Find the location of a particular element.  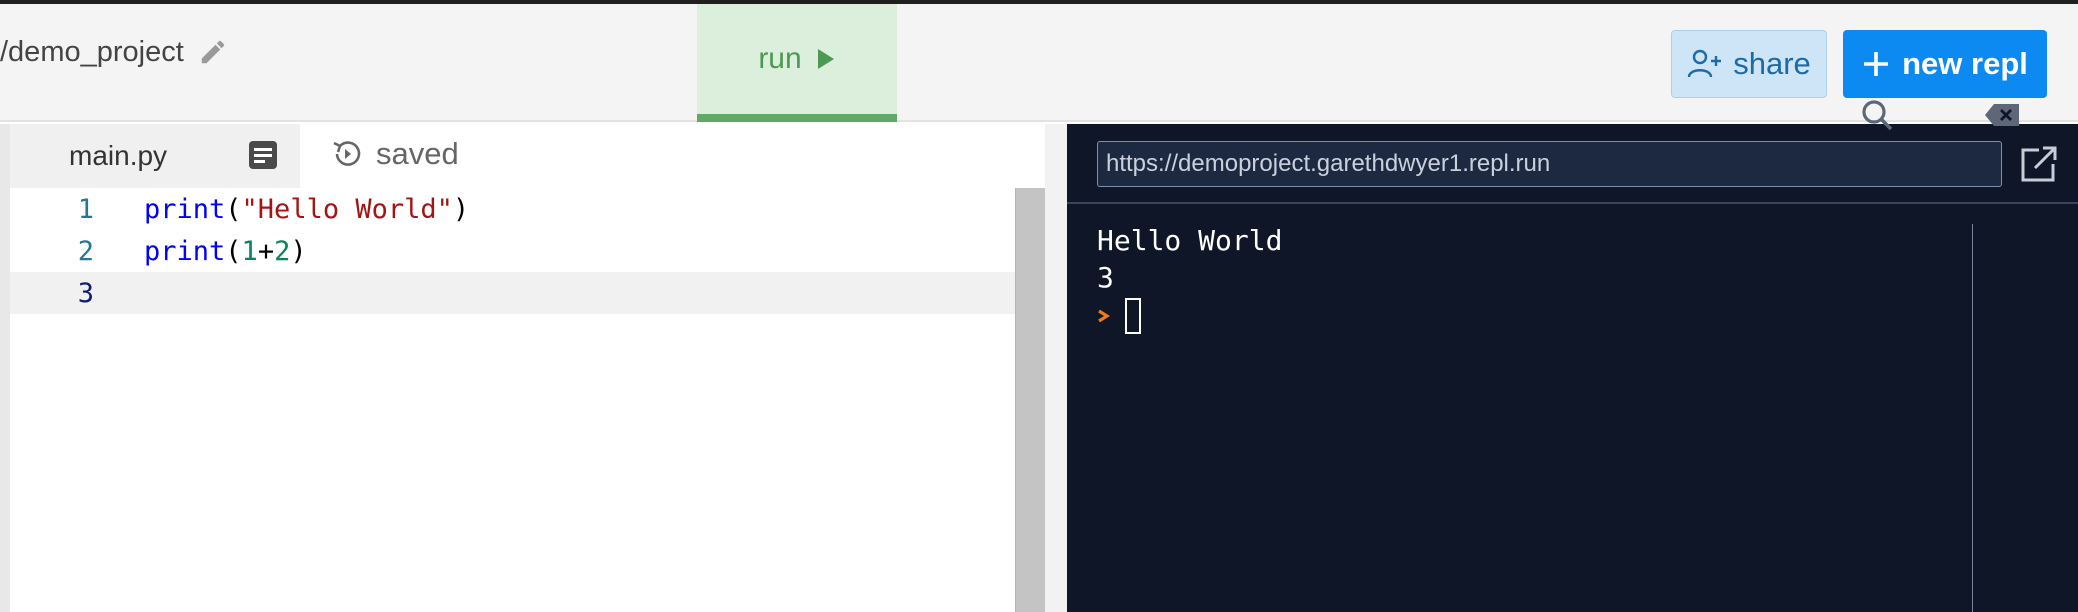

share-button: share is located at coordinates (1749, 64).